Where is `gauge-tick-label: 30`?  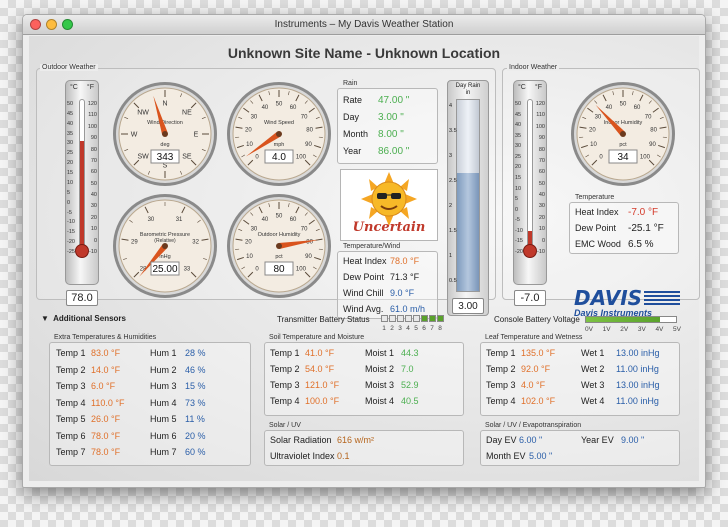 gauge-tick-label: 30 is located at coordinates (254, 117).